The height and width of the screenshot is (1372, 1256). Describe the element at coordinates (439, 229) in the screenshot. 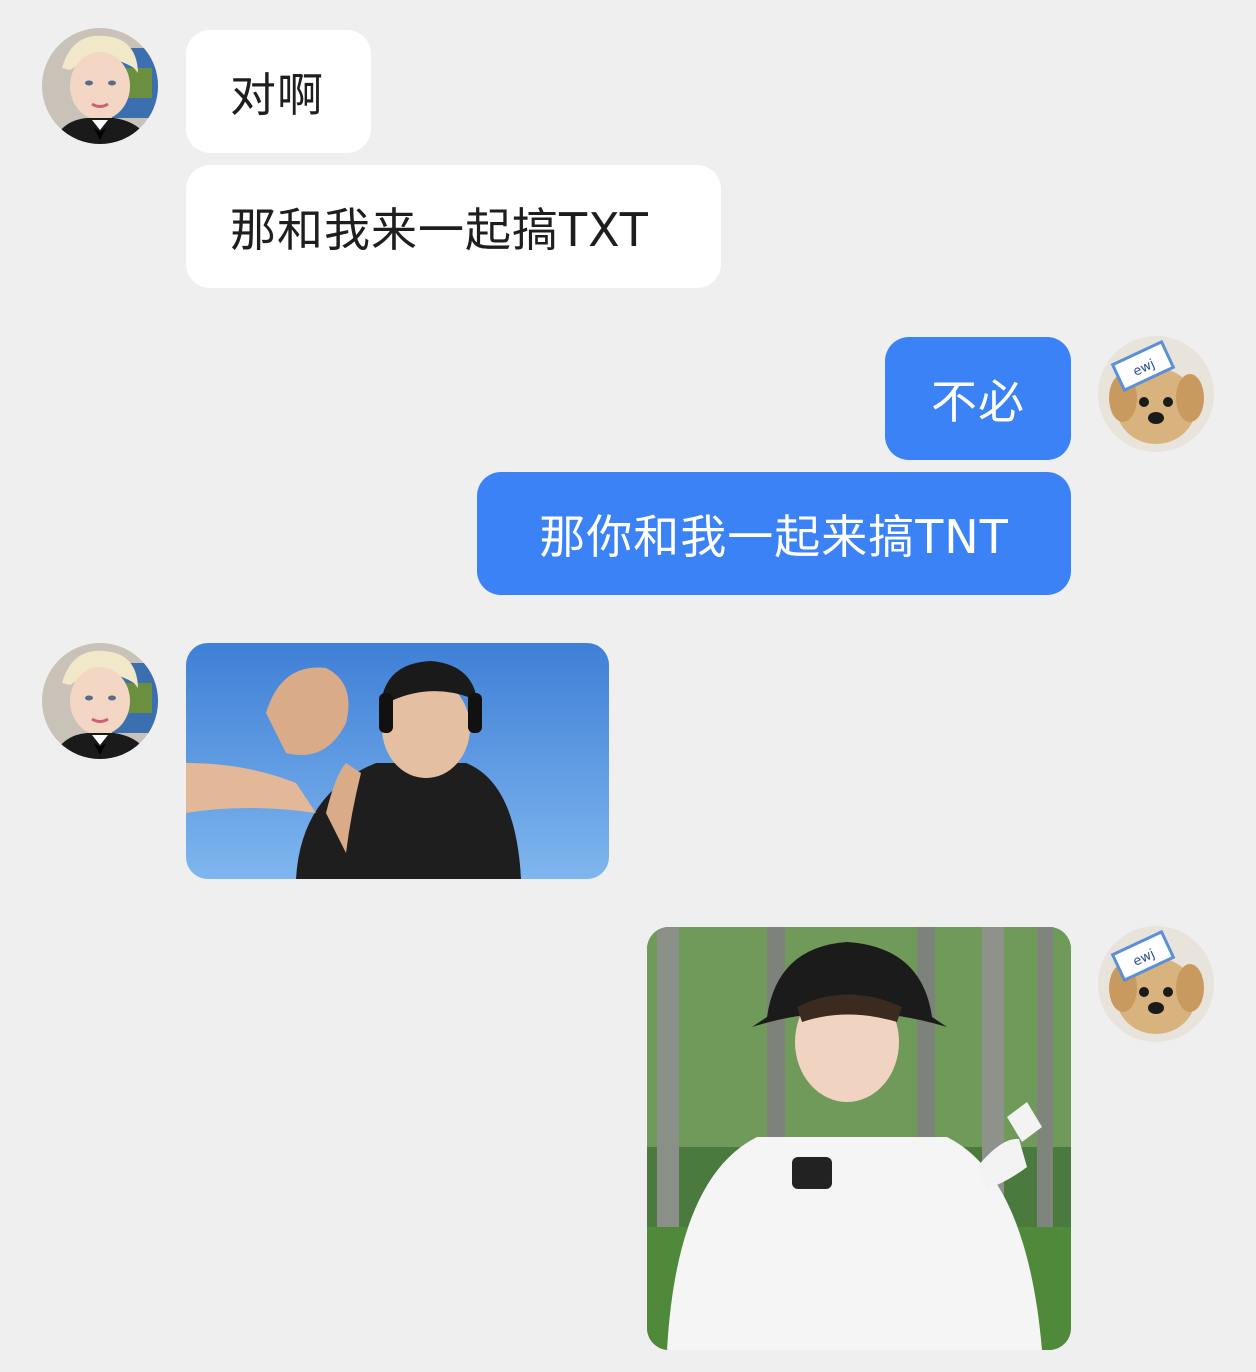

I see `message-text: 那和我来一起搞TXT` at that location.